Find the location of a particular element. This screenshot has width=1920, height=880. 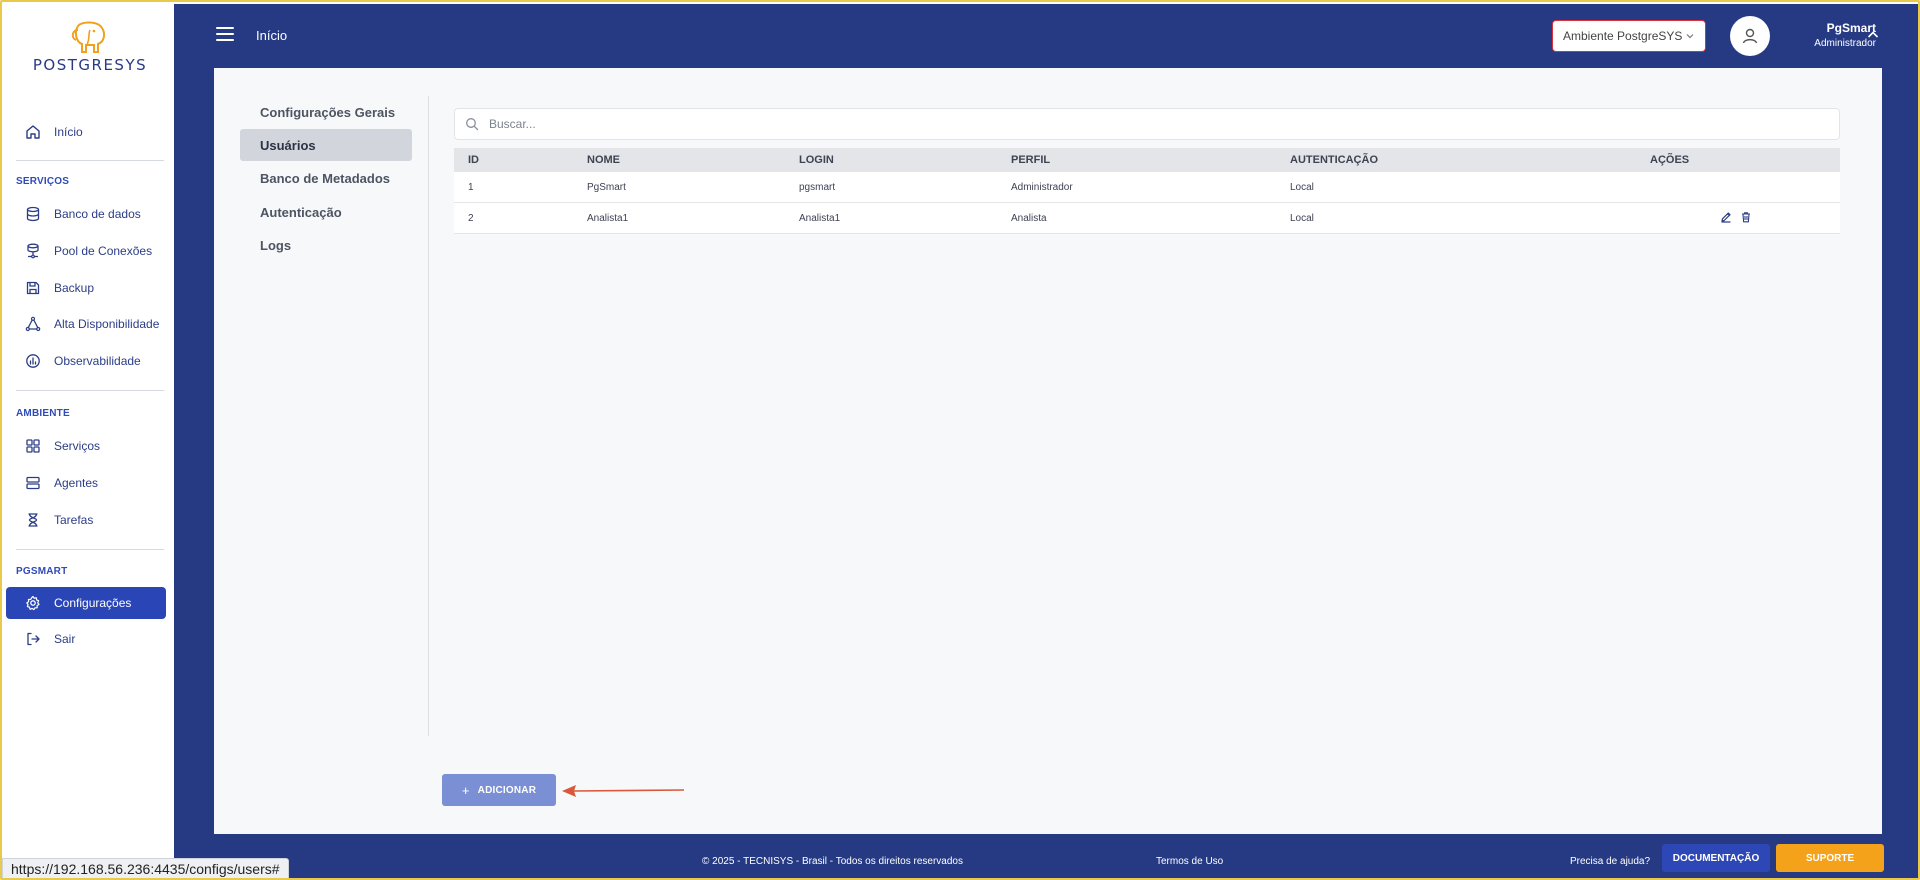

settings-nav-general: Configurações Gerais is located at coordinates (326, 112).